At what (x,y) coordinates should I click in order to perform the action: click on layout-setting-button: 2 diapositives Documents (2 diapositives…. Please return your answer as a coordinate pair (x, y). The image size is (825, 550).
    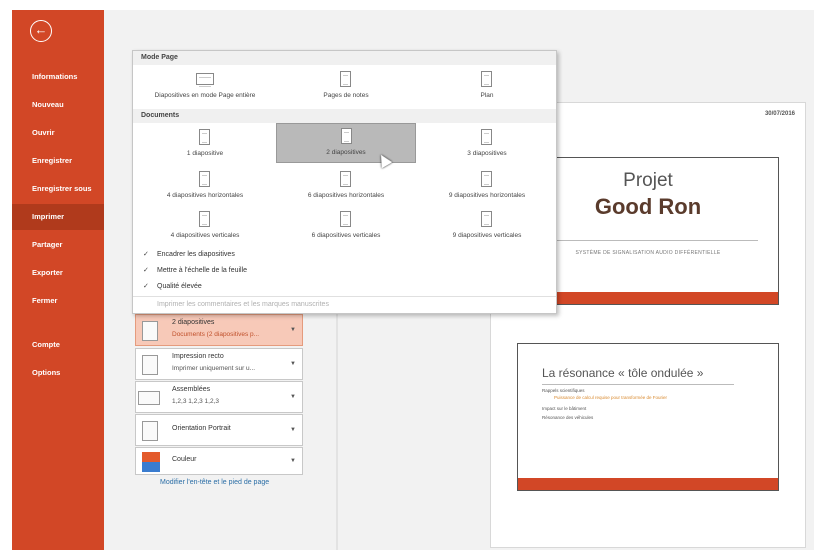
    Looking at the image, I should click on (219, 330).